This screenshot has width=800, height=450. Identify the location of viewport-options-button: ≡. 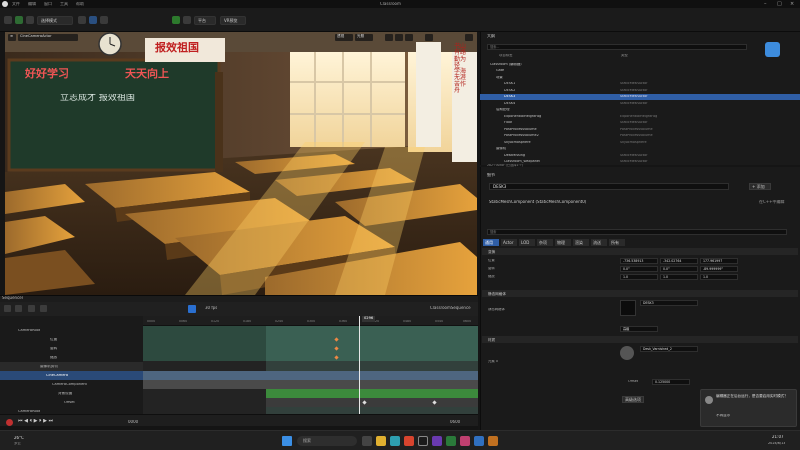
(12, 37).